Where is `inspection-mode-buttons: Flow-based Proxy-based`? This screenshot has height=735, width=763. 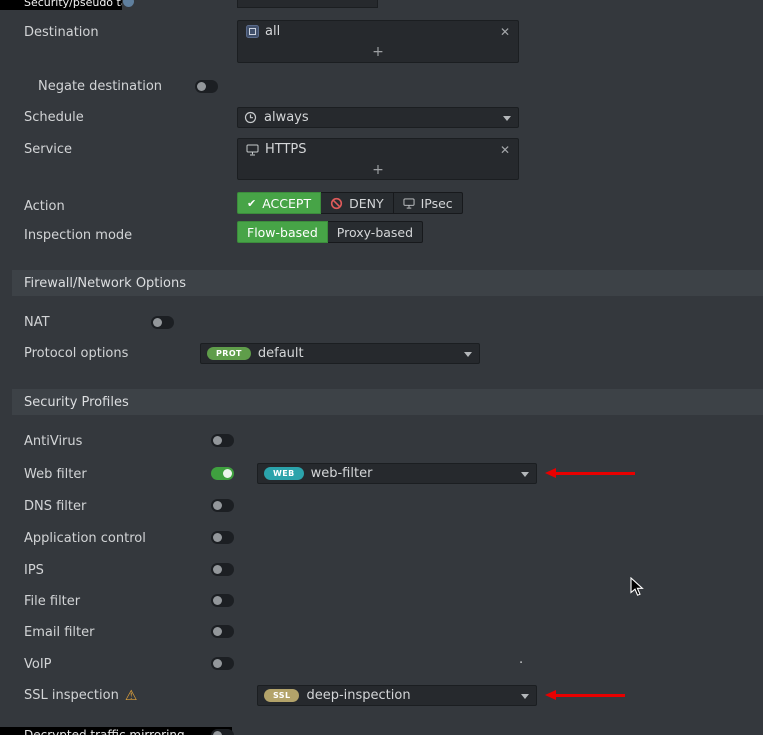 inspection-mode-buttons: Flow-based Proxy-based is located at coordinates (330, 232).